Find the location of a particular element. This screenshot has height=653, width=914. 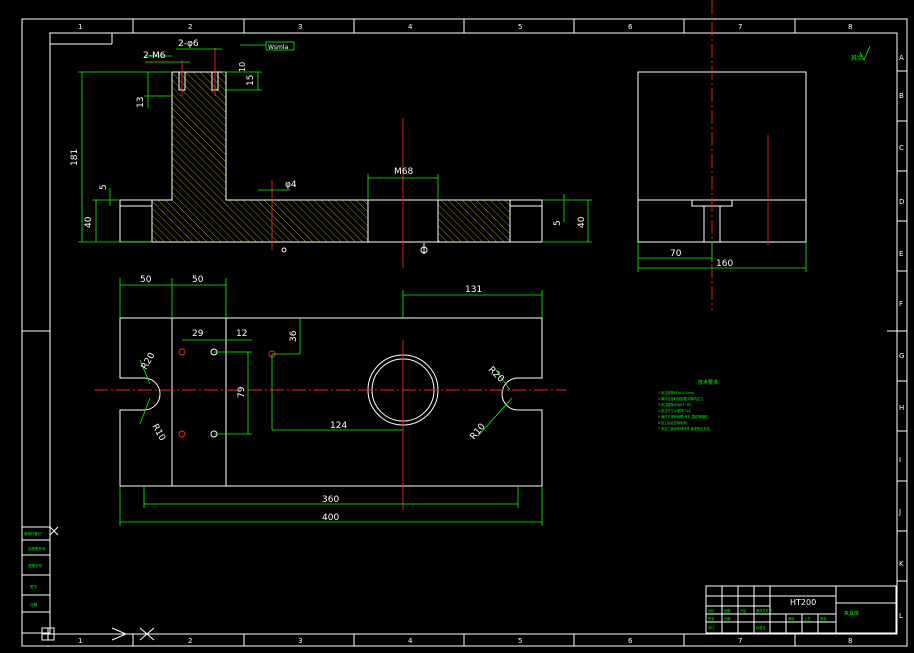

material-label: HT200 is located at coordinates (803, 602).